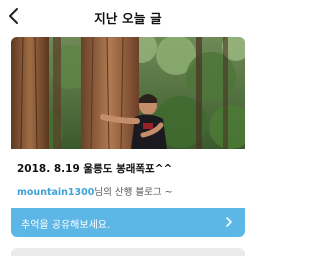  I want to click on chevron-right-icon, so click(229, 222).